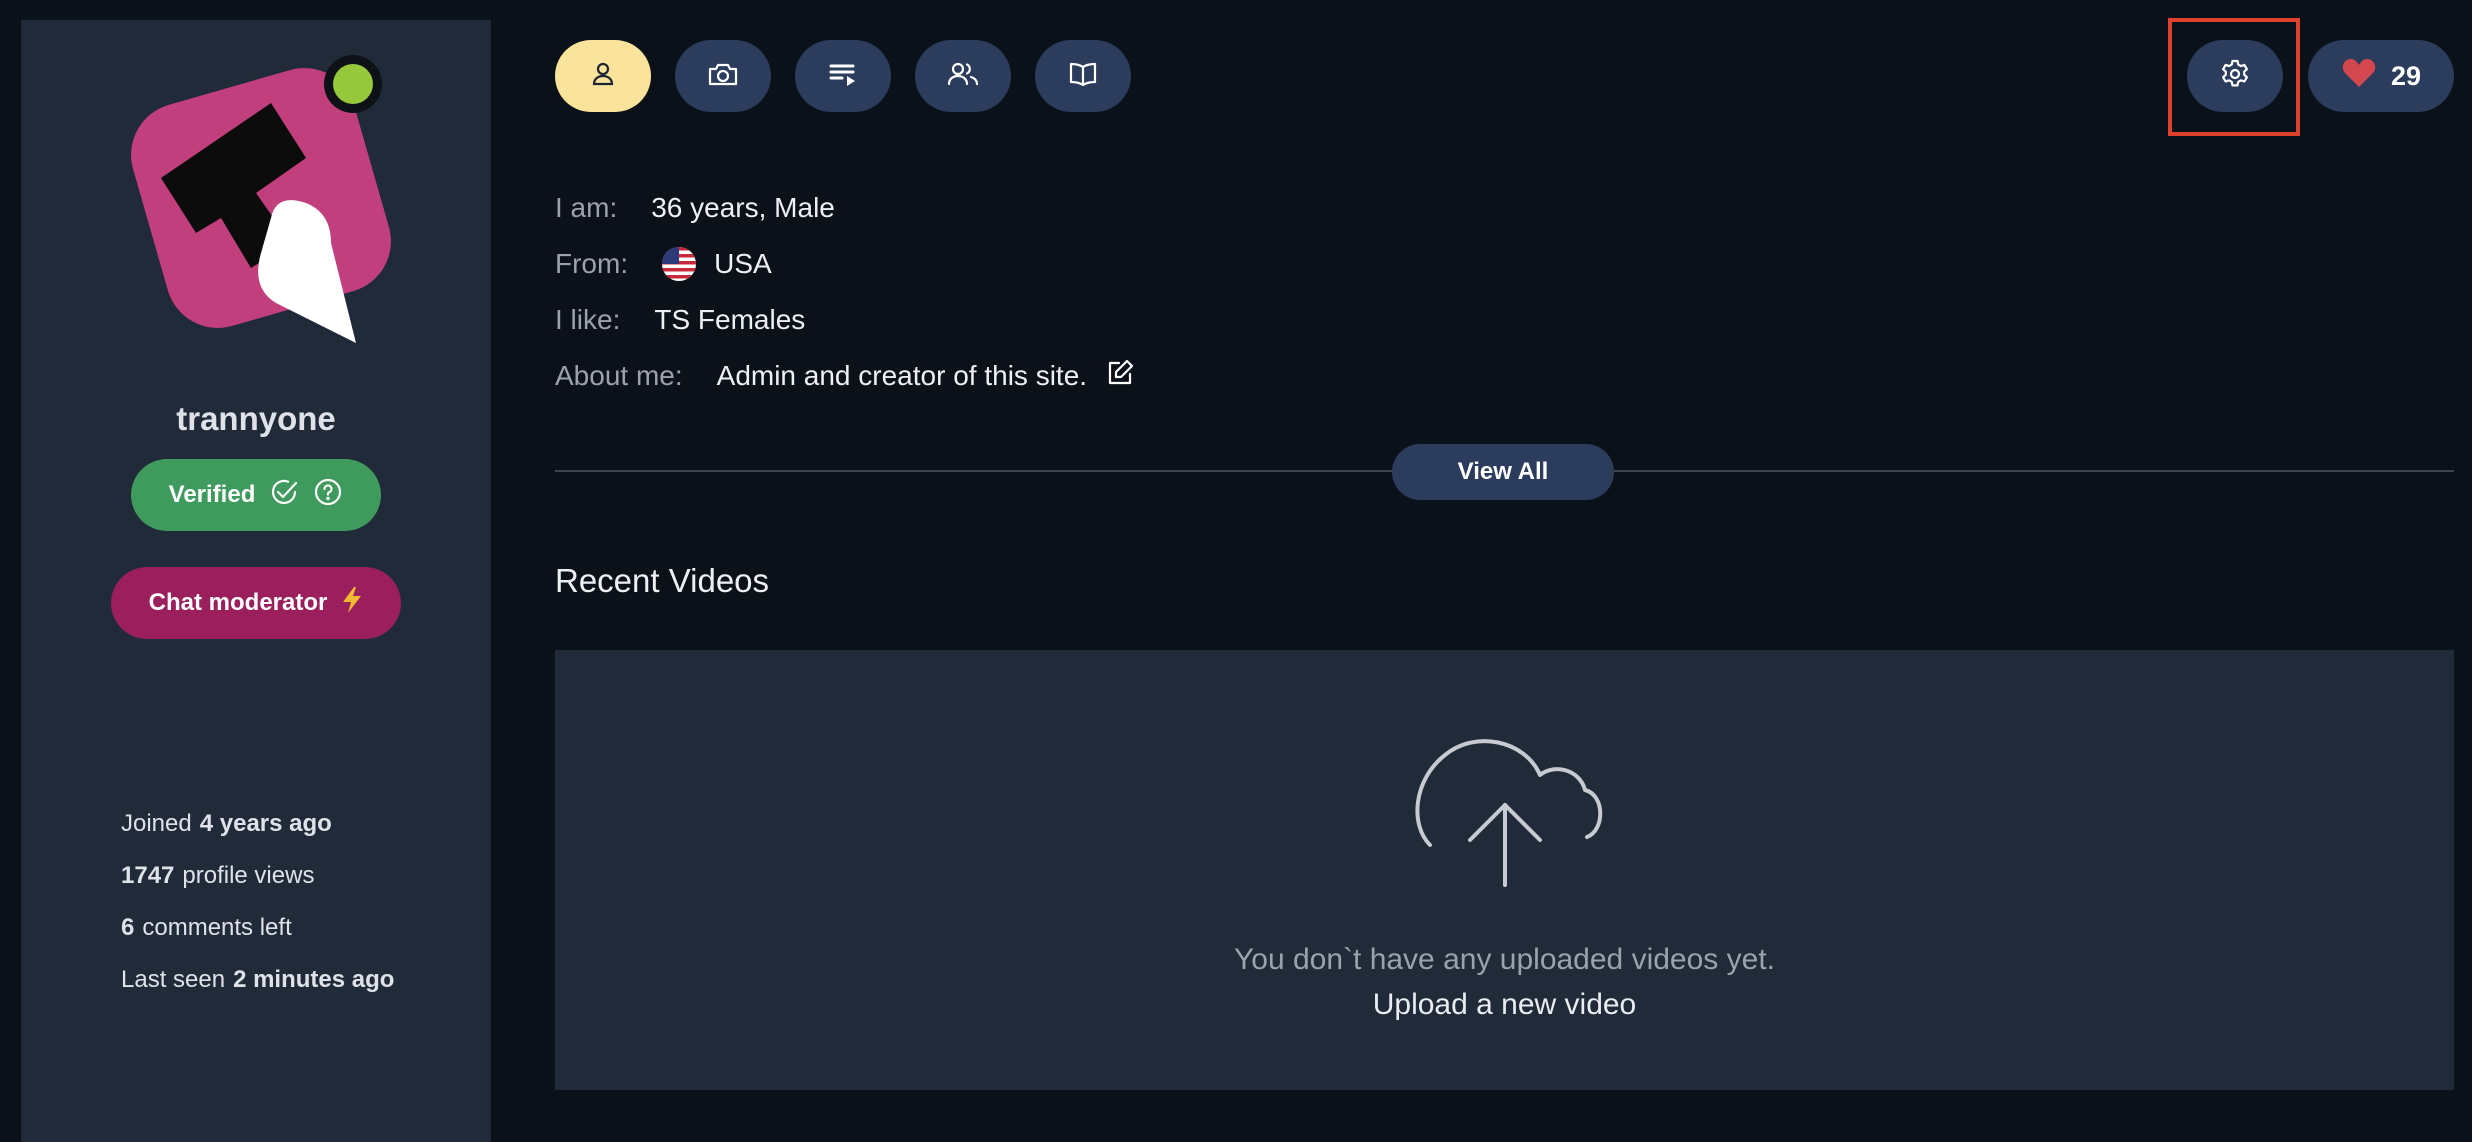 This screenshot has width=2472, height=1142. I want to click on about-value-wrap: Admin and creator of this site., so click(926, 376).